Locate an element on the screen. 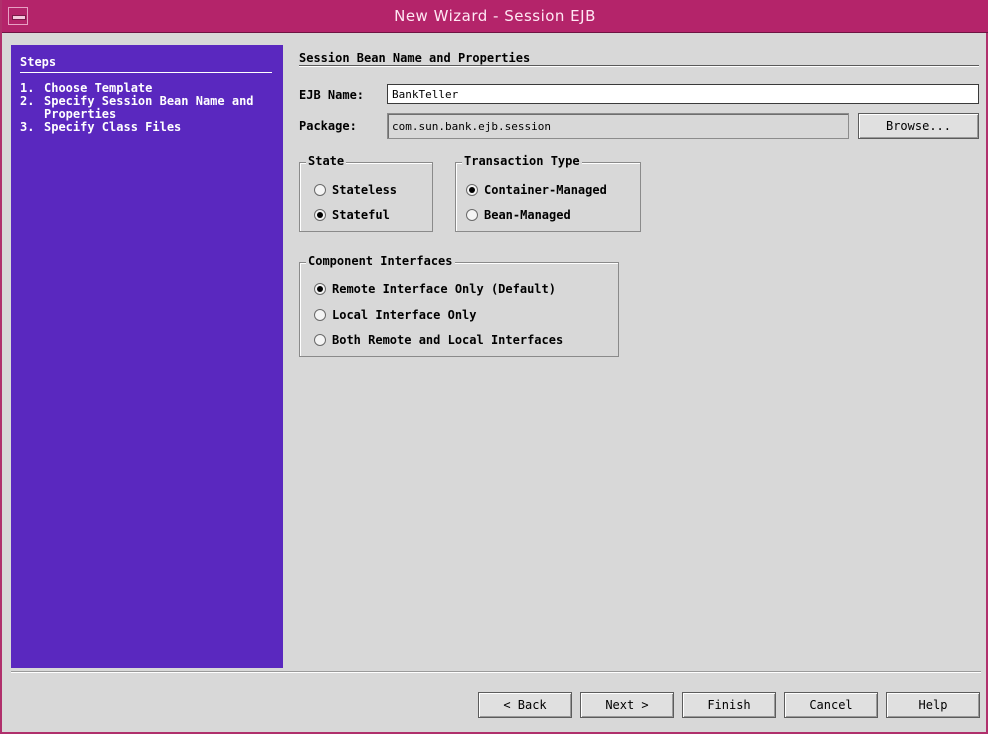 The image size is (988, 734). help-button: Help is located at coordinates (933, 705).